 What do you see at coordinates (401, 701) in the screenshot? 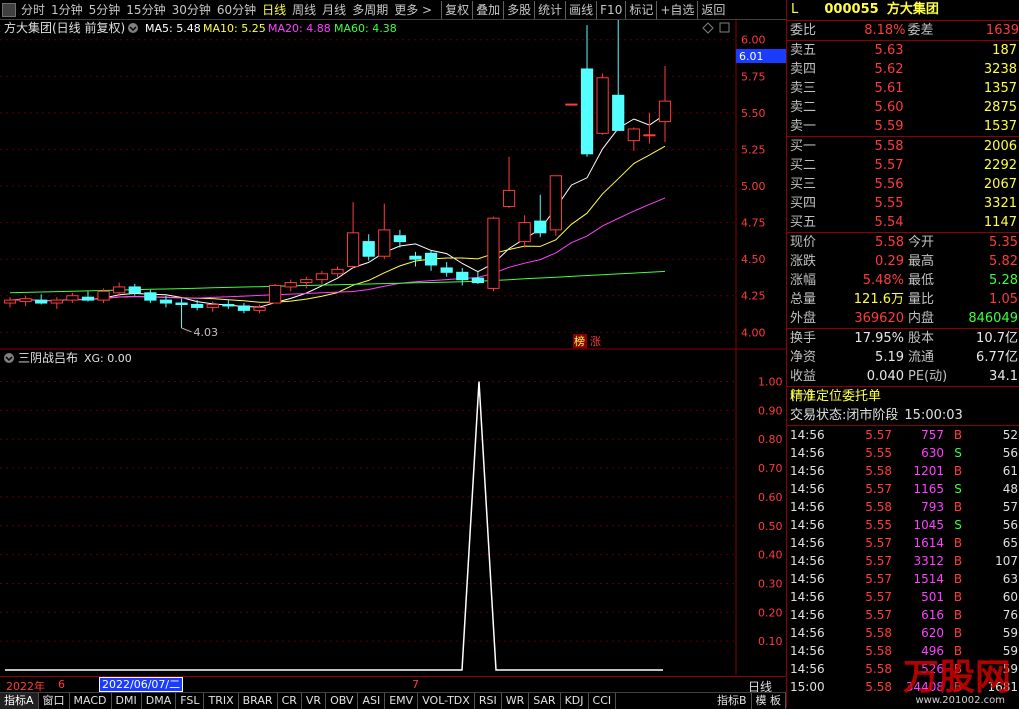
I see `indicator-tab-12: EMV` at bounding box center [401, 701].